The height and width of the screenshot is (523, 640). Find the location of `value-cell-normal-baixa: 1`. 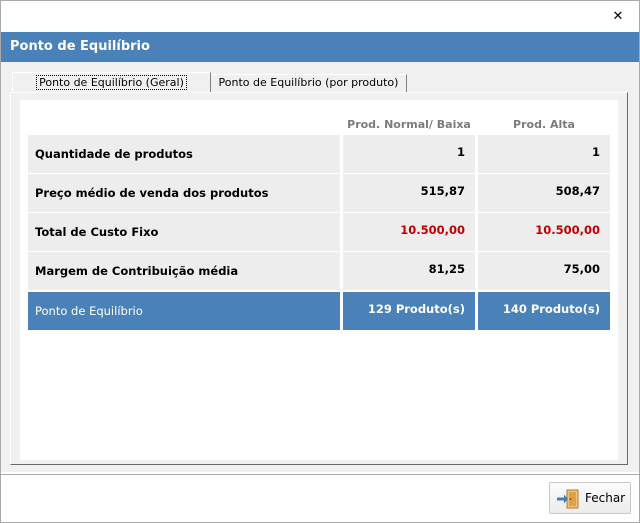

value-cell-normal-baixa: 1 is located at coordinates (409, 154).